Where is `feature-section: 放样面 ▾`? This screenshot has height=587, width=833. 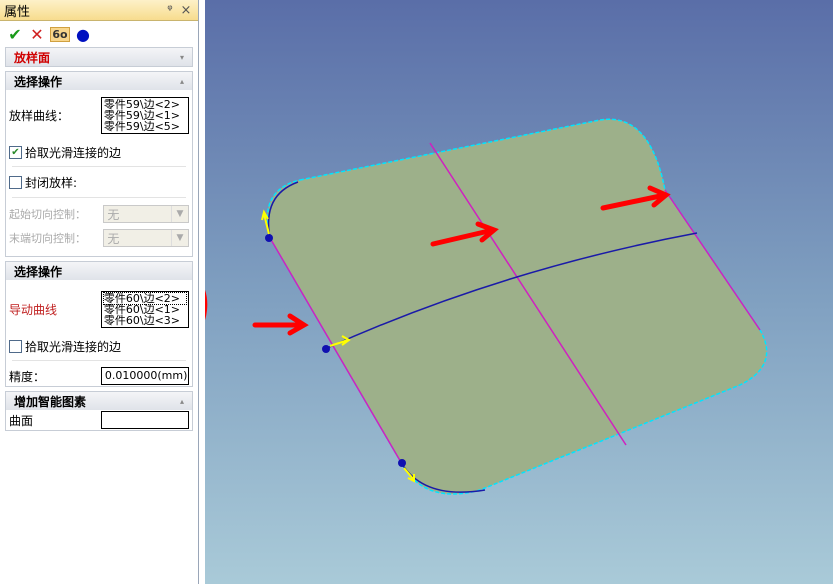 feature-section: 放样面 ▾ is located at coordinates (99, 57).